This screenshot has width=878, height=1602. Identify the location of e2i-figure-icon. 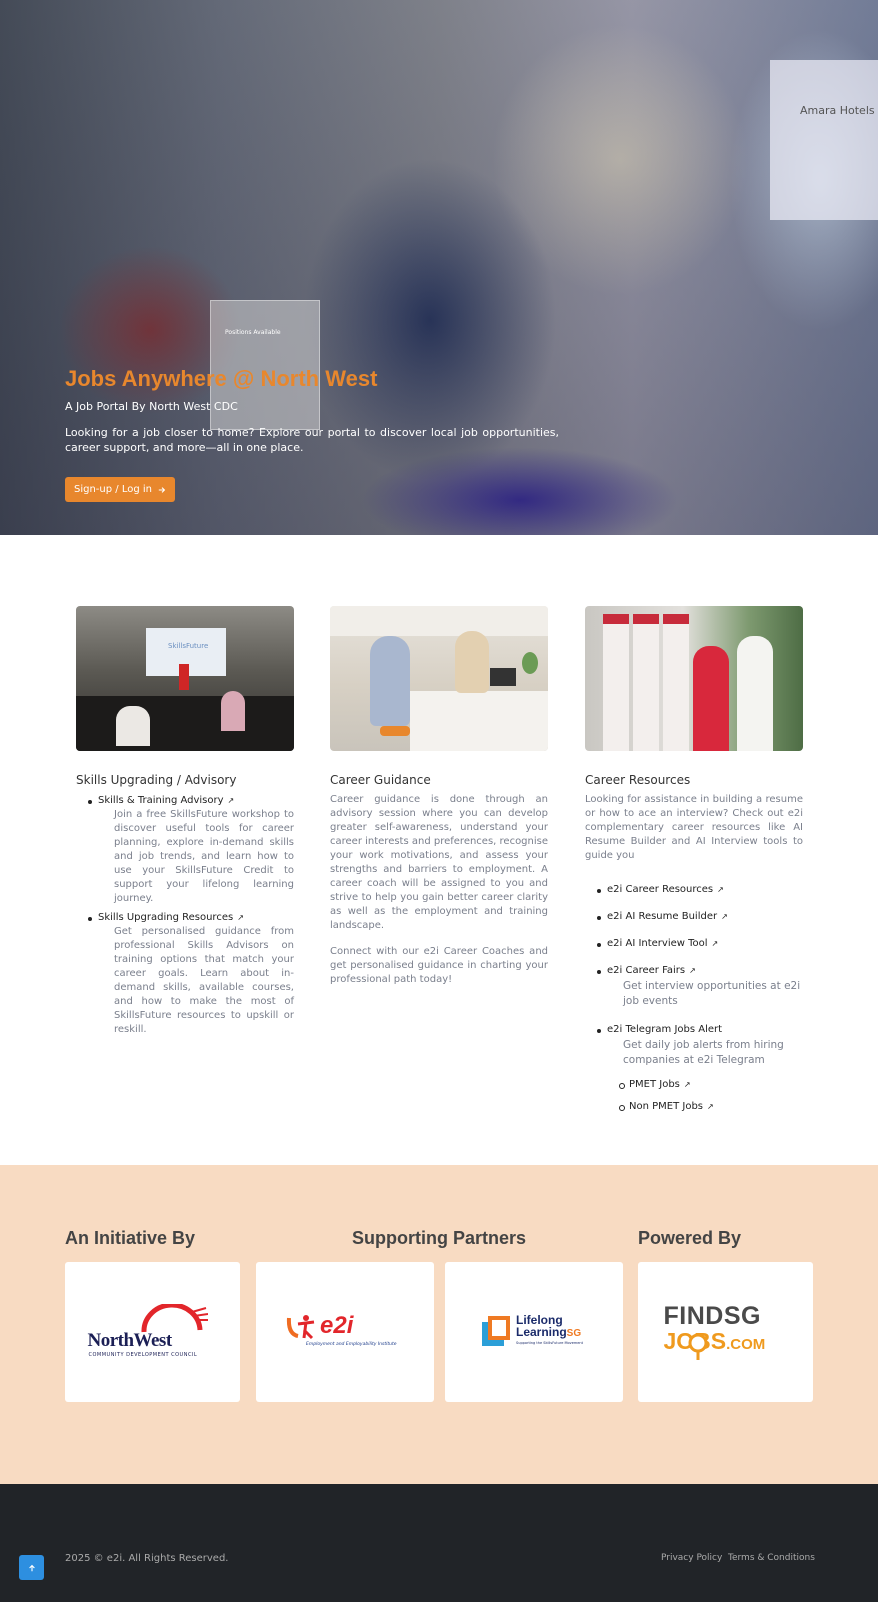
(300, 1327).